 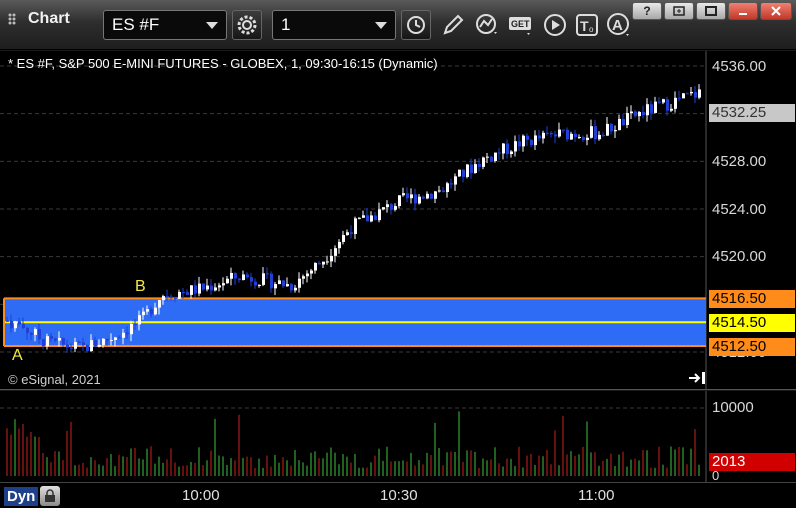 I want to click on window-title: Chart, so click(x=49, y=18).